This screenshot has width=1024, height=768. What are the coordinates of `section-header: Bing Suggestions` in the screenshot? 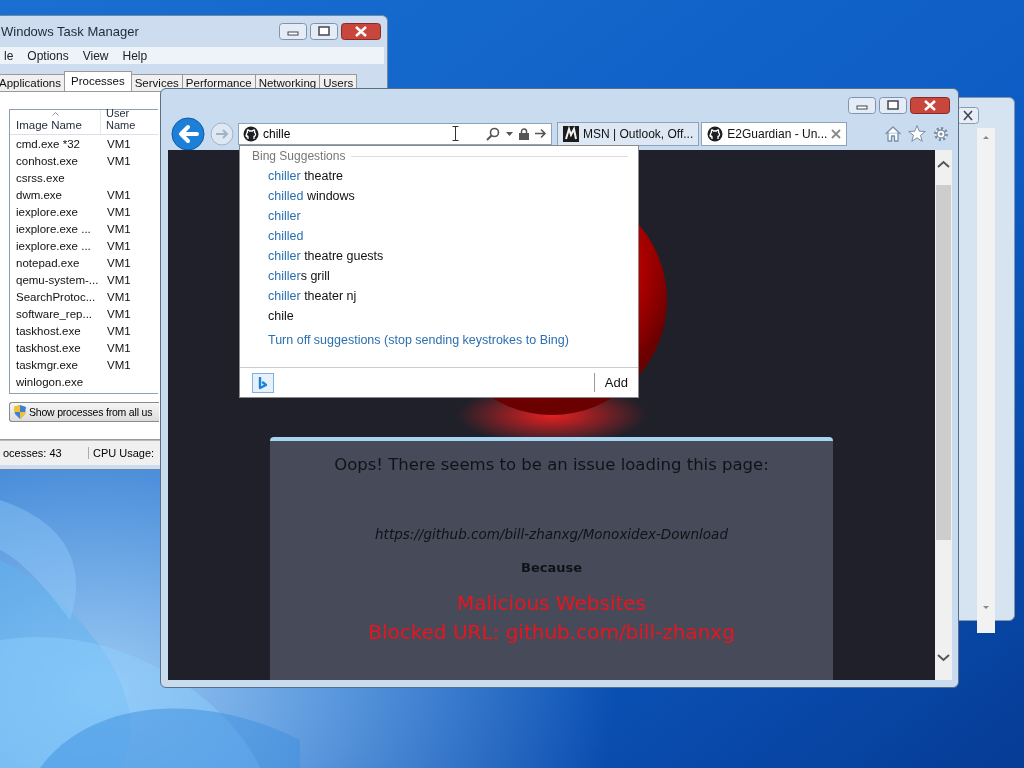 It's located at (299, 156).